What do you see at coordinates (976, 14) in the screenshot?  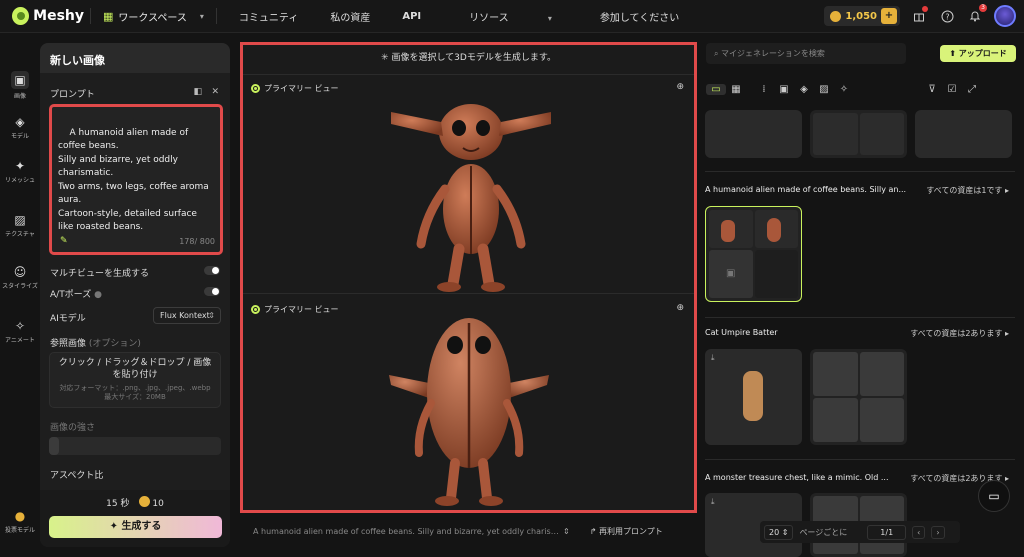 I see `bell-icon: 3` at bounding box center [976, 14].